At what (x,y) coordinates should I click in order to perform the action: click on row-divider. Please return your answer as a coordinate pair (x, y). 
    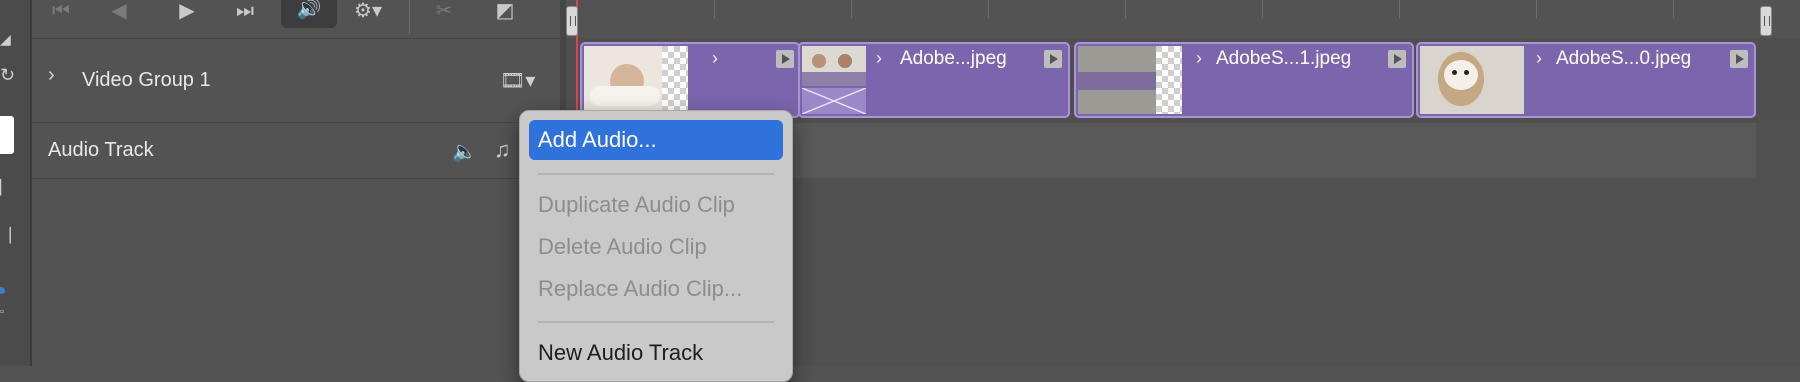
    Looking at the image, I should click on (297, 178).